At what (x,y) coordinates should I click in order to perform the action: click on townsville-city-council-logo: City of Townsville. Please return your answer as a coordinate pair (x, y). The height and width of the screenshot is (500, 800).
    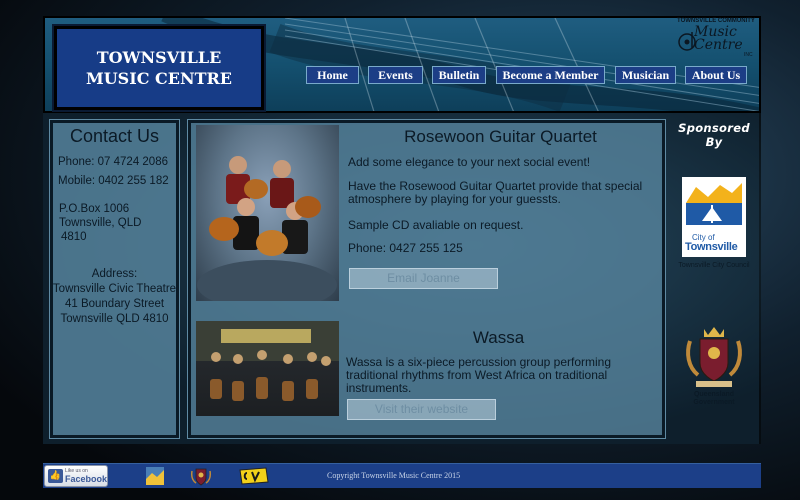
    Looking at the image, I should click on (714, 217).